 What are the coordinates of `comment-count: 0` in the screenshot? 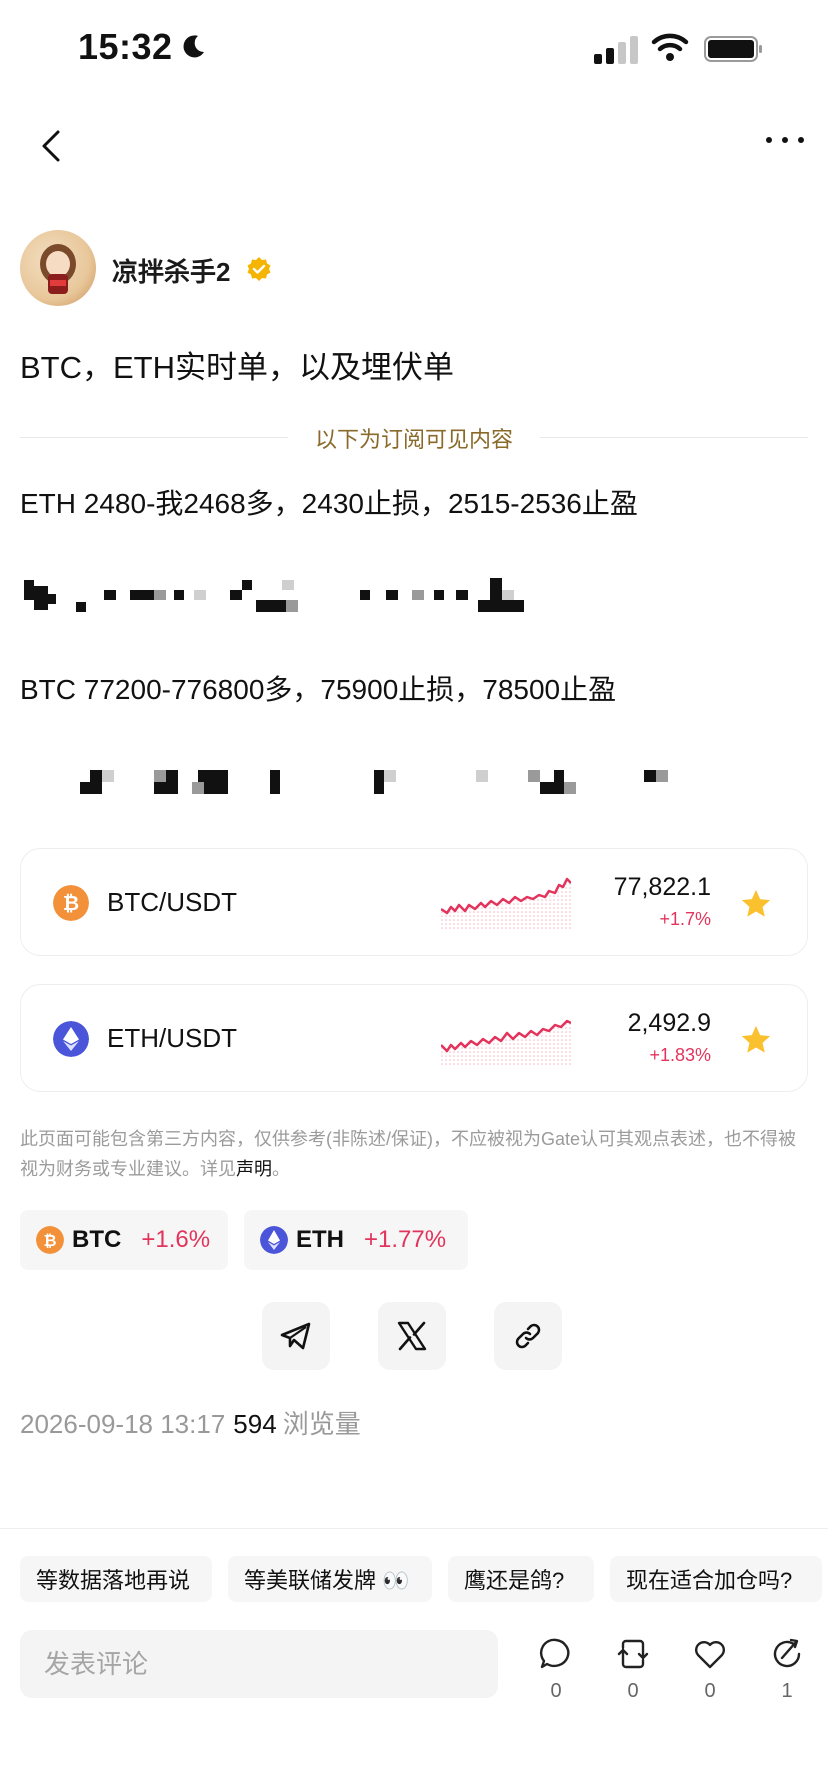 It's located at (556, 1691).